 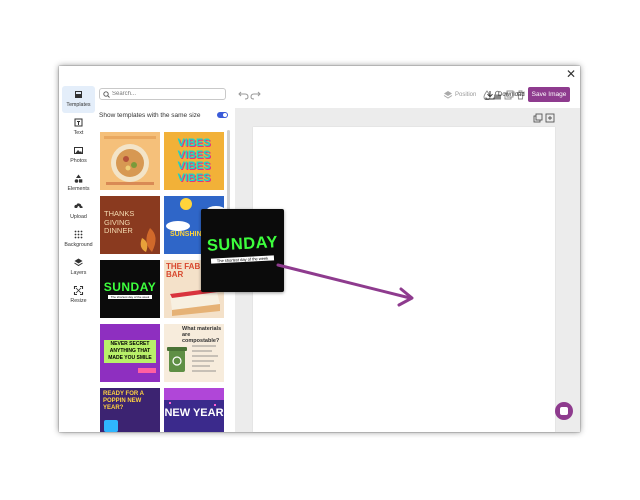 I want to click on template-tile: SUNDAY The shortest day of the week, so click(x=130, y=289).